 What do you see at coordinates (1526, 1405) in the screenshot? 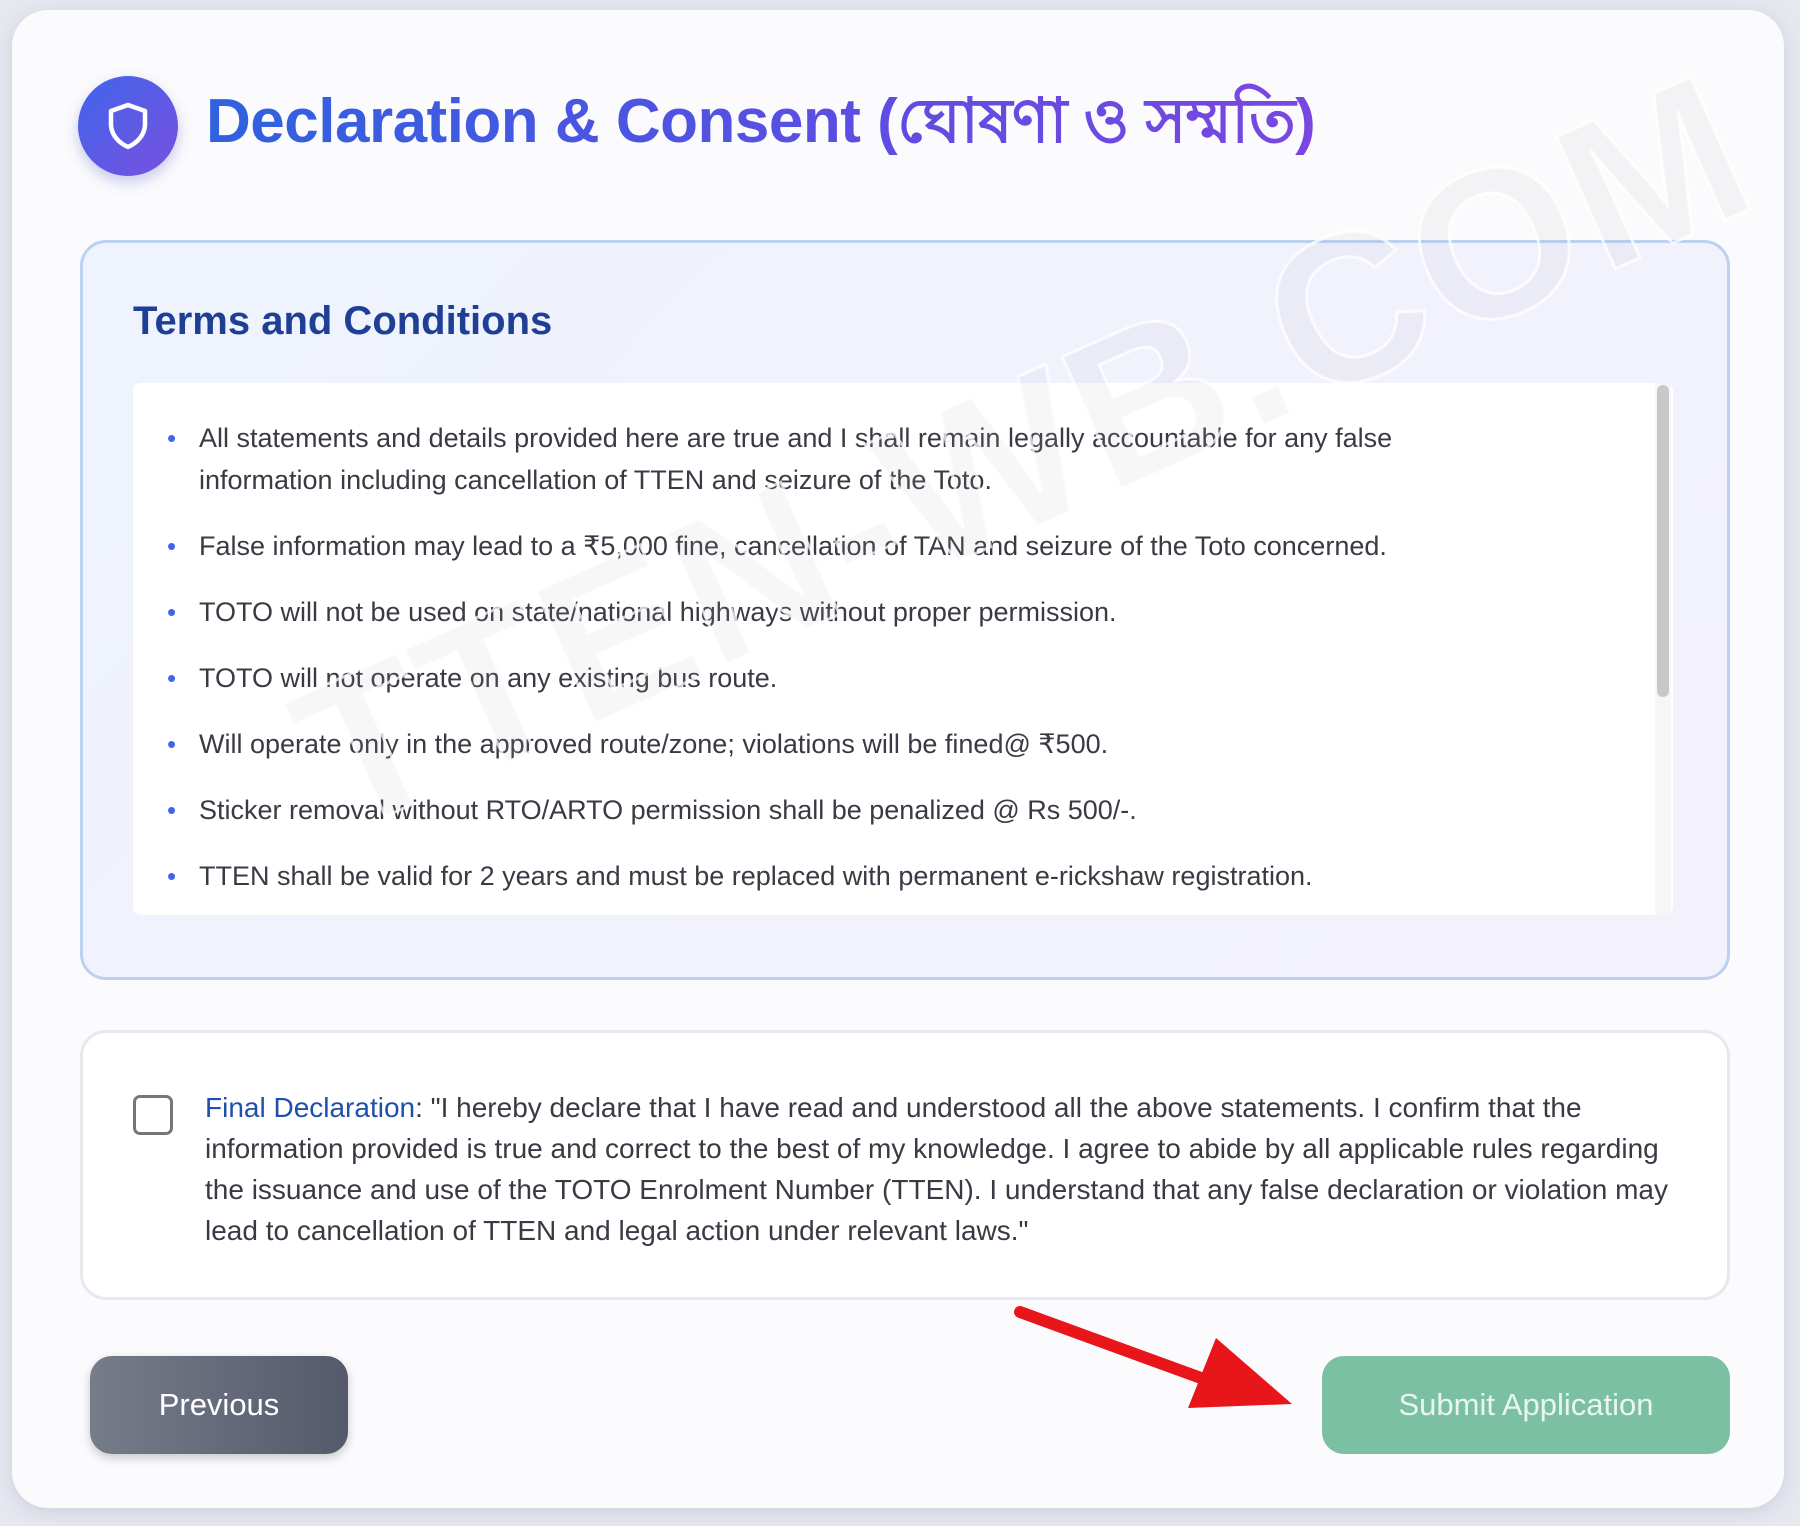
I see `submit-application-button: Submit Application` at bounding box center [1526, 1405].